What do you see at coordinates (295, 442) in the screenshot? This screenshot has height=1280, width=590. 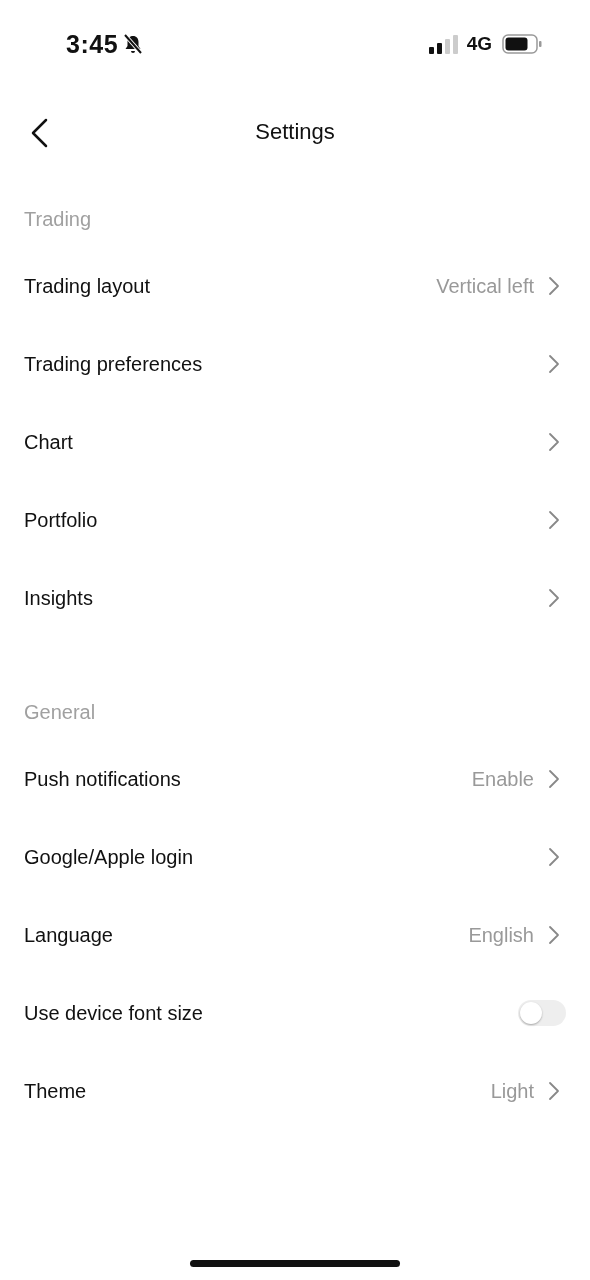 I see `settings-row: Chart` at bounding box center [295, 442].